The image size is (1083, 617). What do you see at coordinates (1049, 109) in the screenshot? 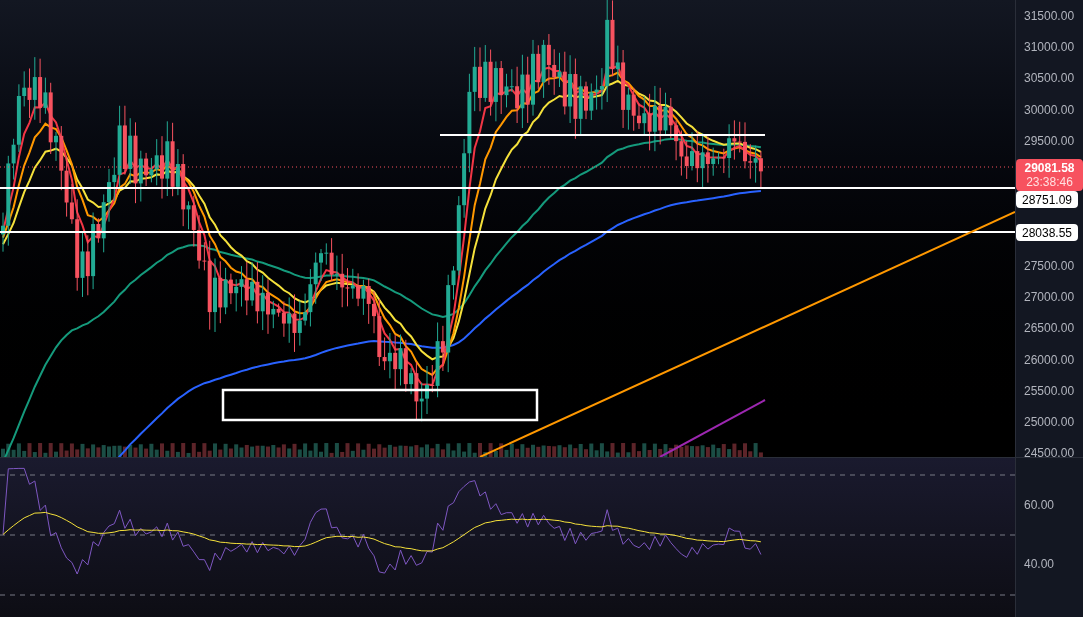
I see `price-tick-label: 30000.00` at bounding box center [1049, 109].